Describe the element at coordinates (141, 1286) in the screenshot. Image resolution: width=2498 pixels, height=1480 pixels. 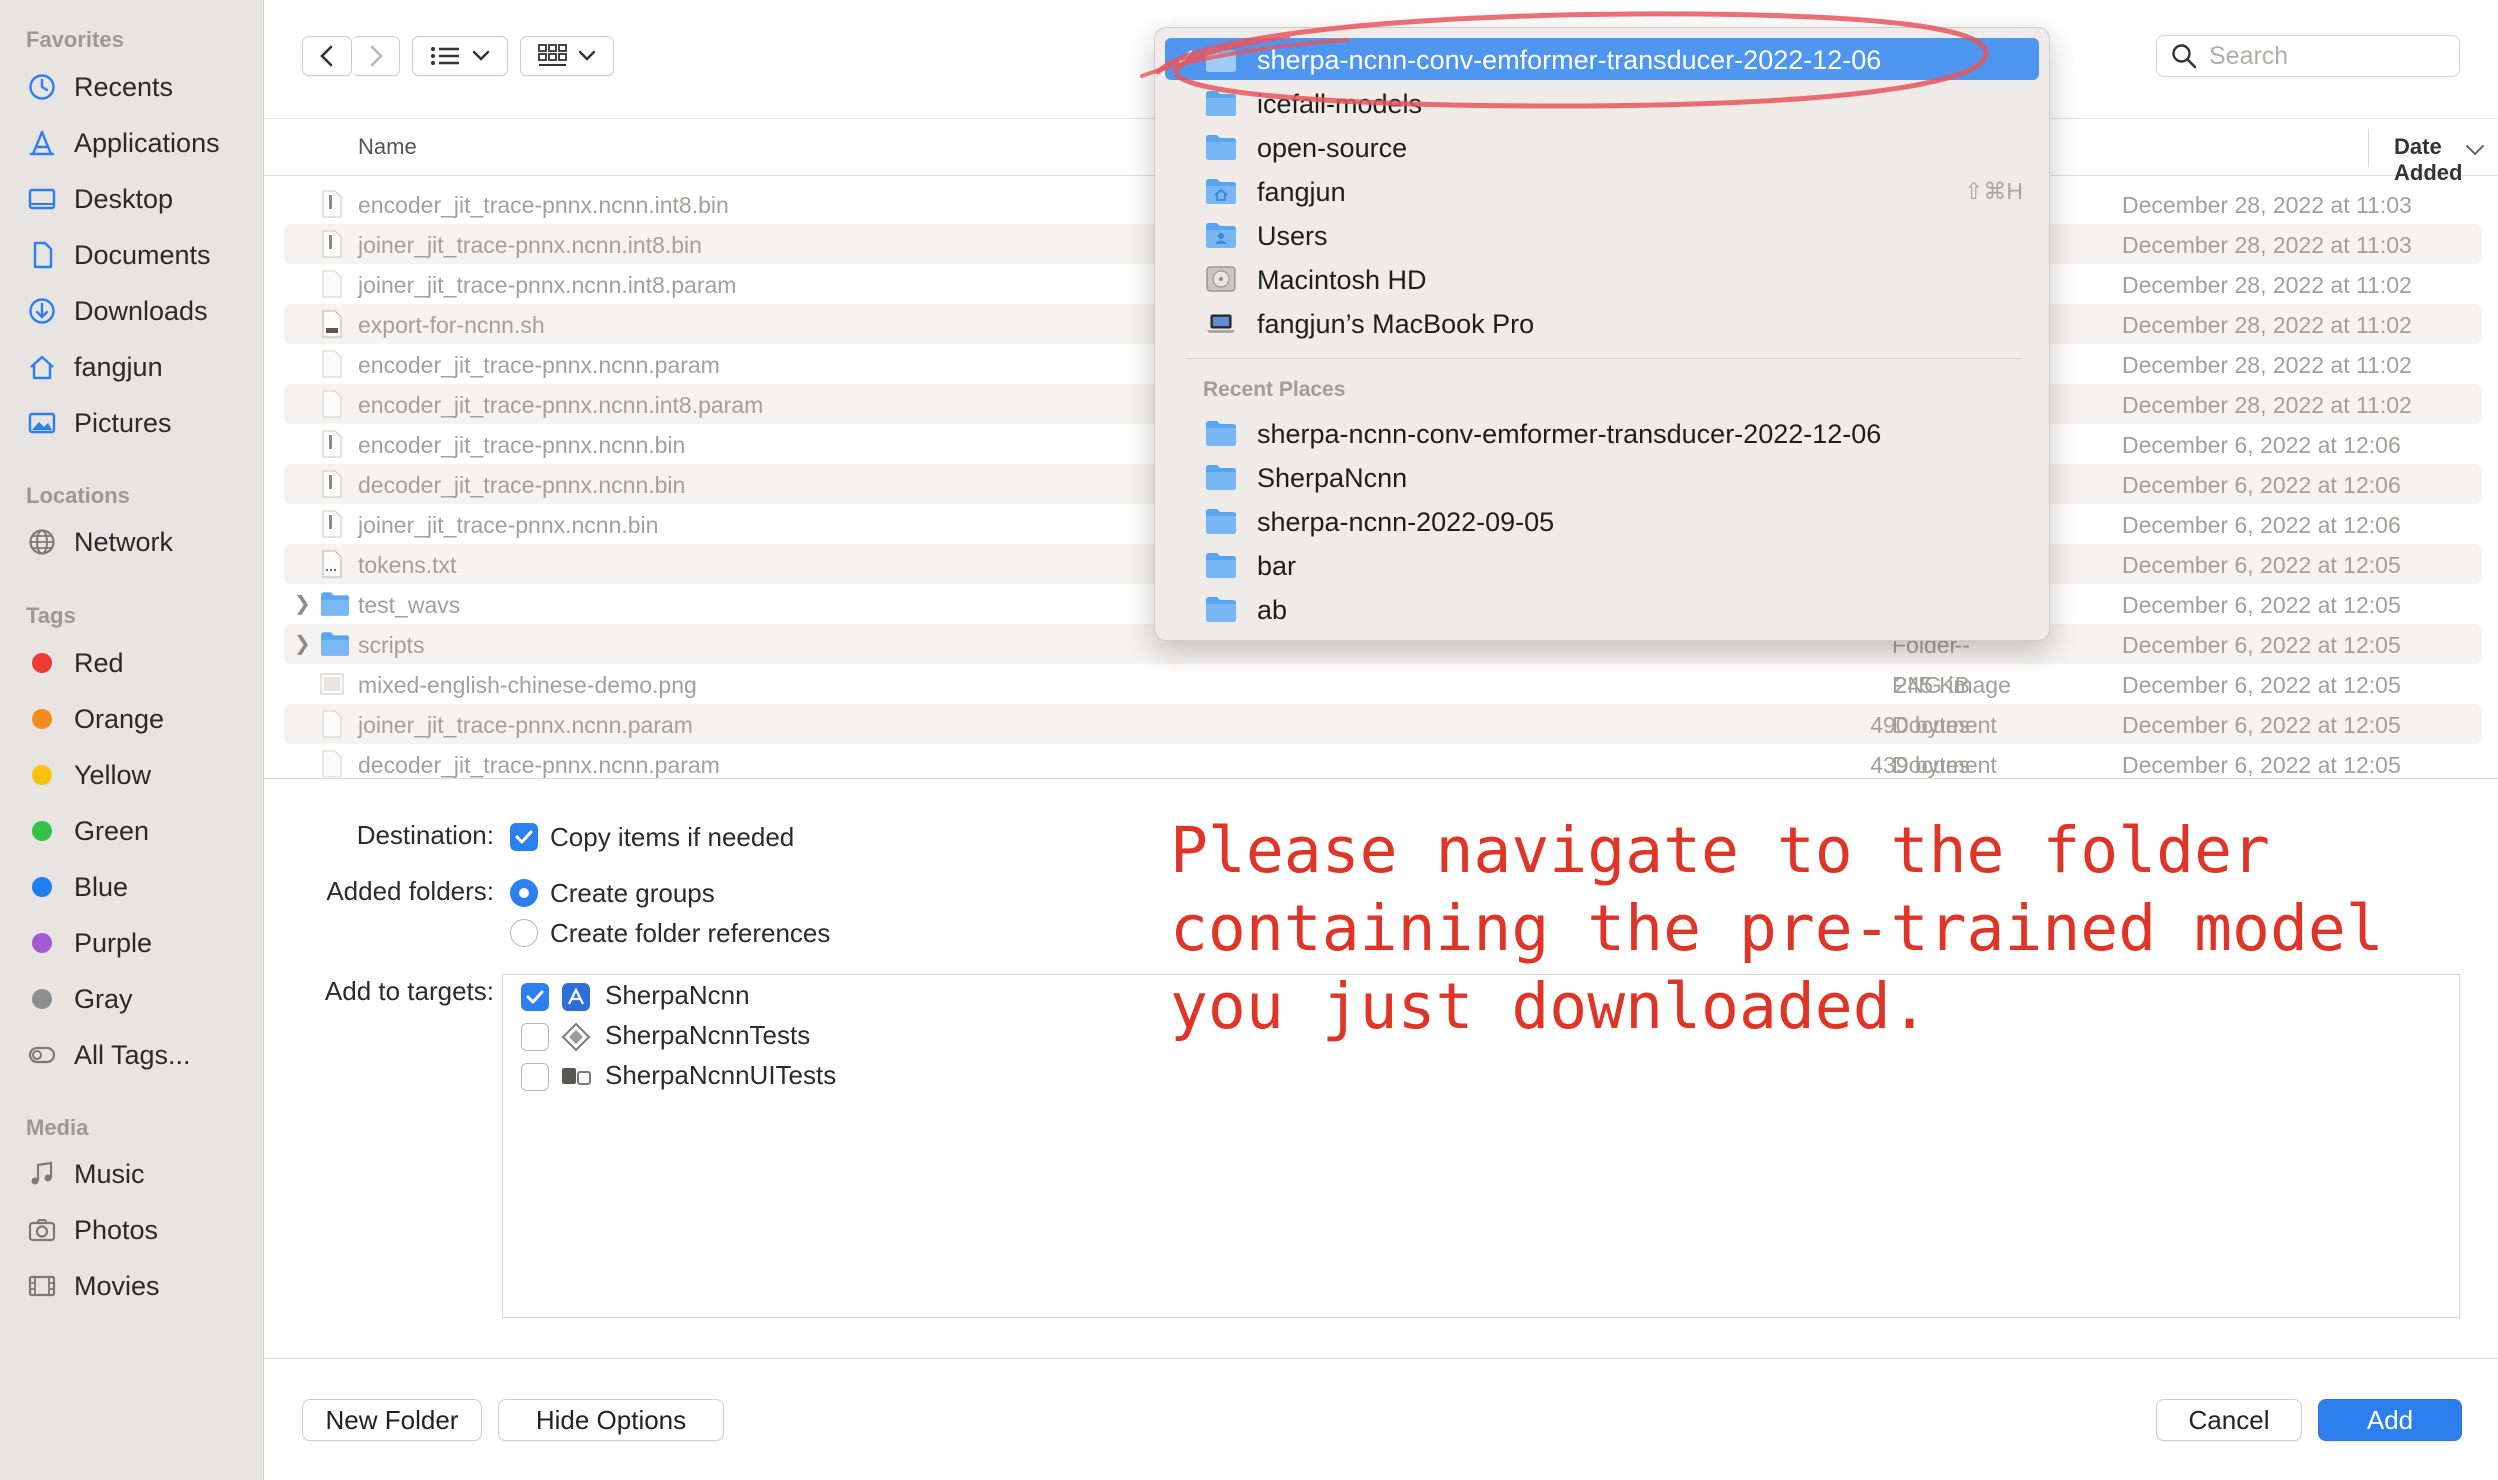
I see `sidebar-item-movies: Movies` at that location.